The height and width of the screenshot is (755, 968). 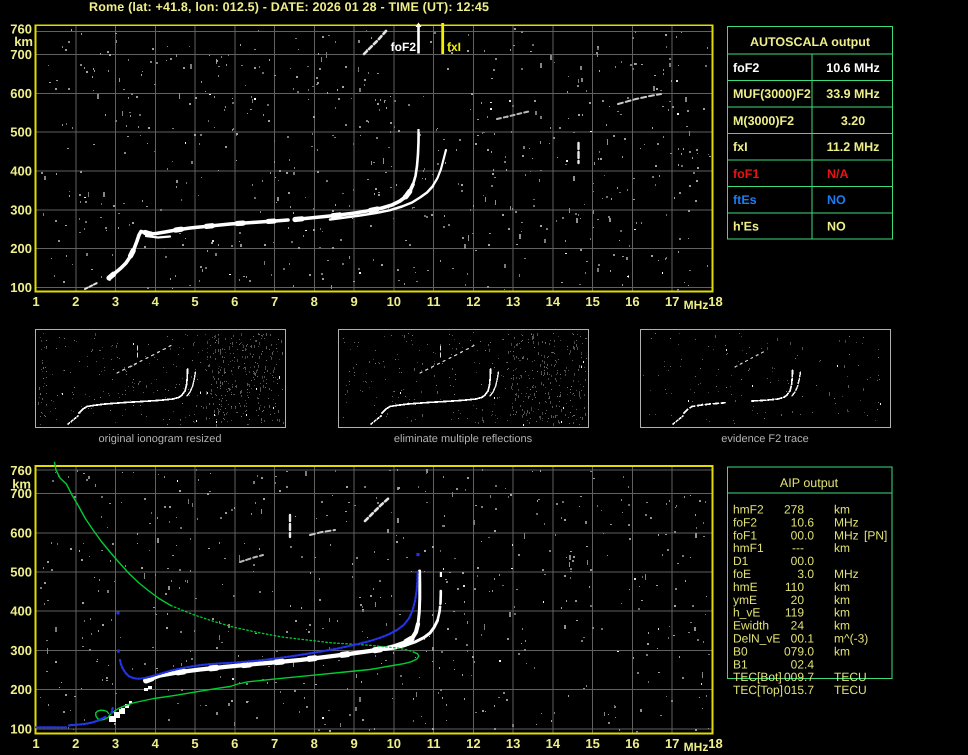 I want to click on svg-text: D1, so click(x=741, y=561).